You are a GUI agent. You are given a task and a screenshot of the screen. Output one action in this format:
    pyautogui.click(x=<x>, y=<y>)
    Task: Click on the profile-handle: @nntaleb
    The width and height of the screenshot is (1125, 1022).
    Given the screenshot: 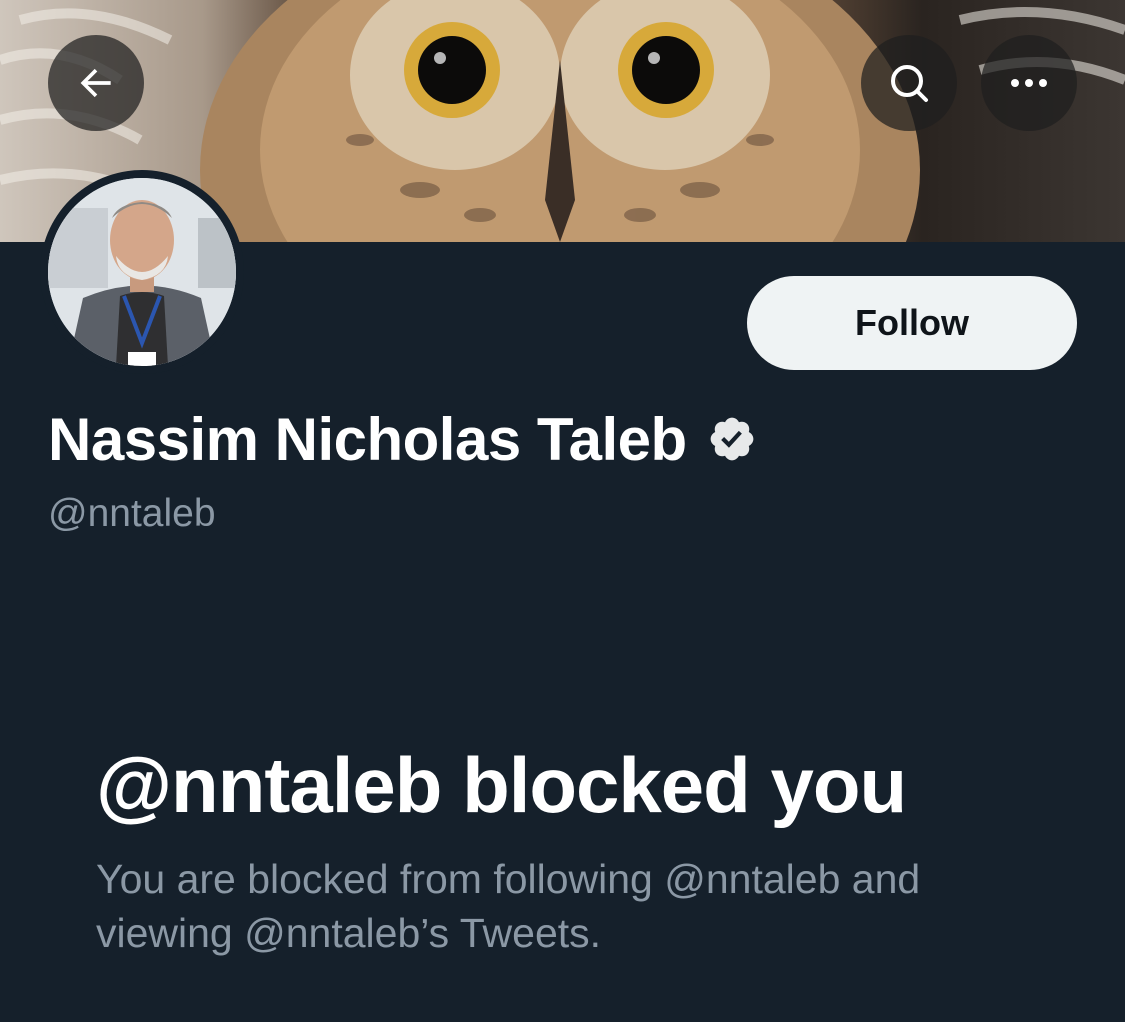 What is the action you would take?
    pyautogui.click(x=132, y=513)
    